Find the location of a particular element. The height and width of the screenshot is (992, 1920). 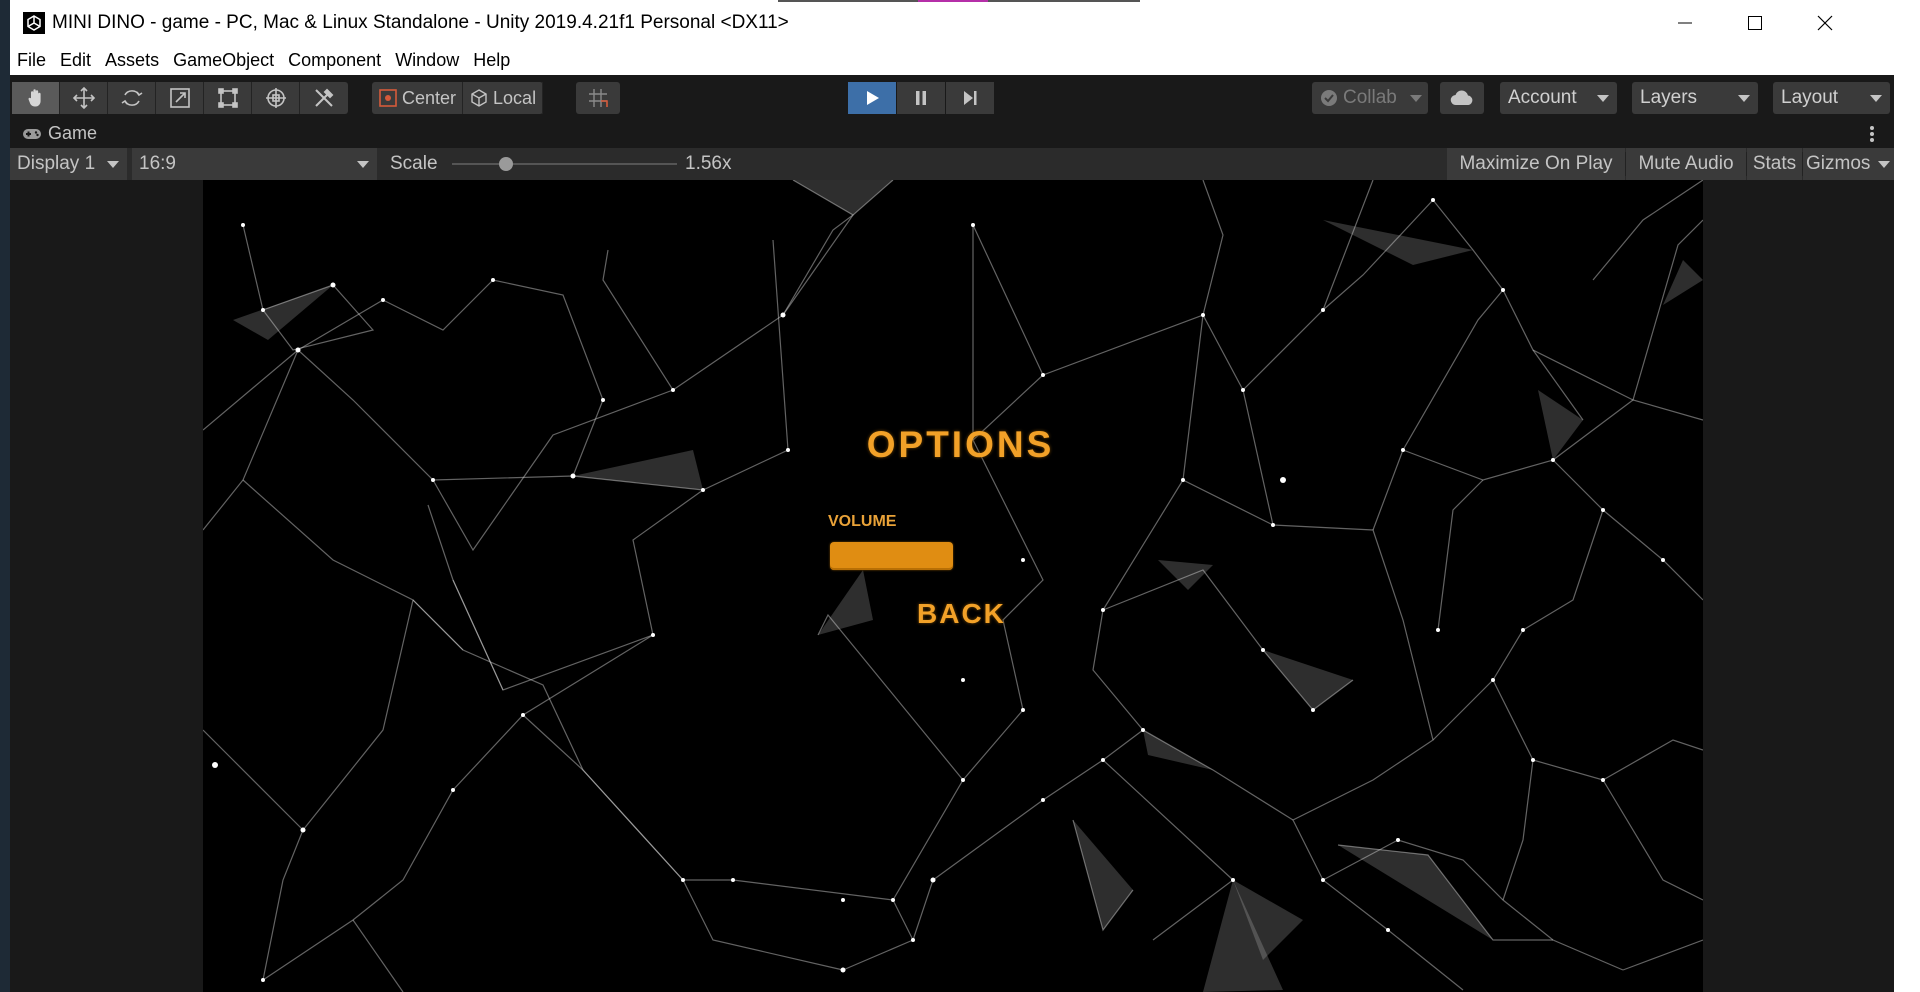

panel-menu-icon is located at coordinates (1872, 135).